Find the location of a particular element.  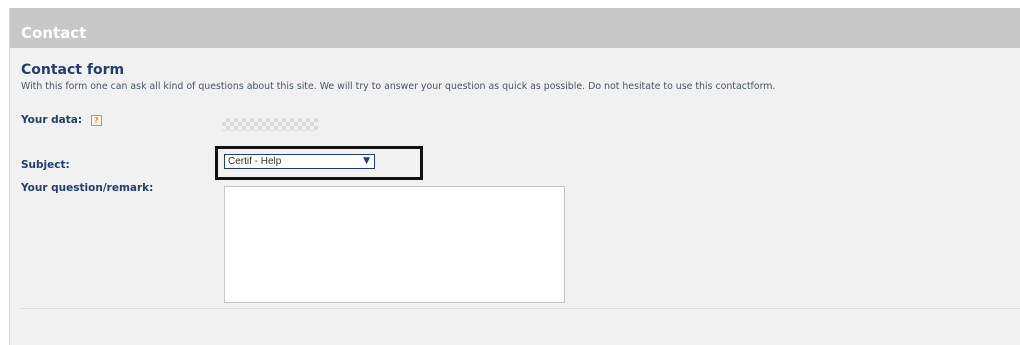

chevron-down-icon: ▼ is located at coordinates (366, 161).